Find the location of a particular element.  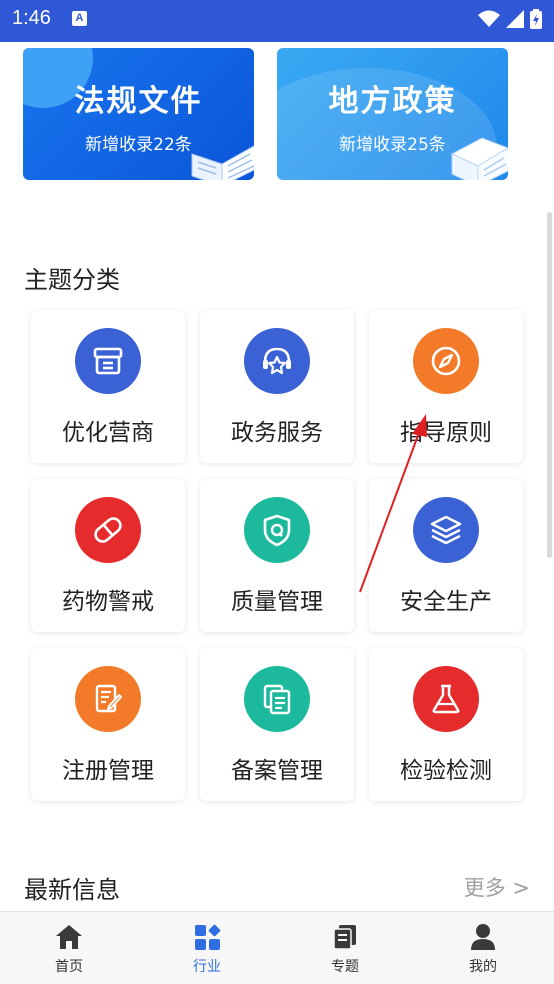

category-inspection-testing: 检验检测 is located at coordinates (446, 724).